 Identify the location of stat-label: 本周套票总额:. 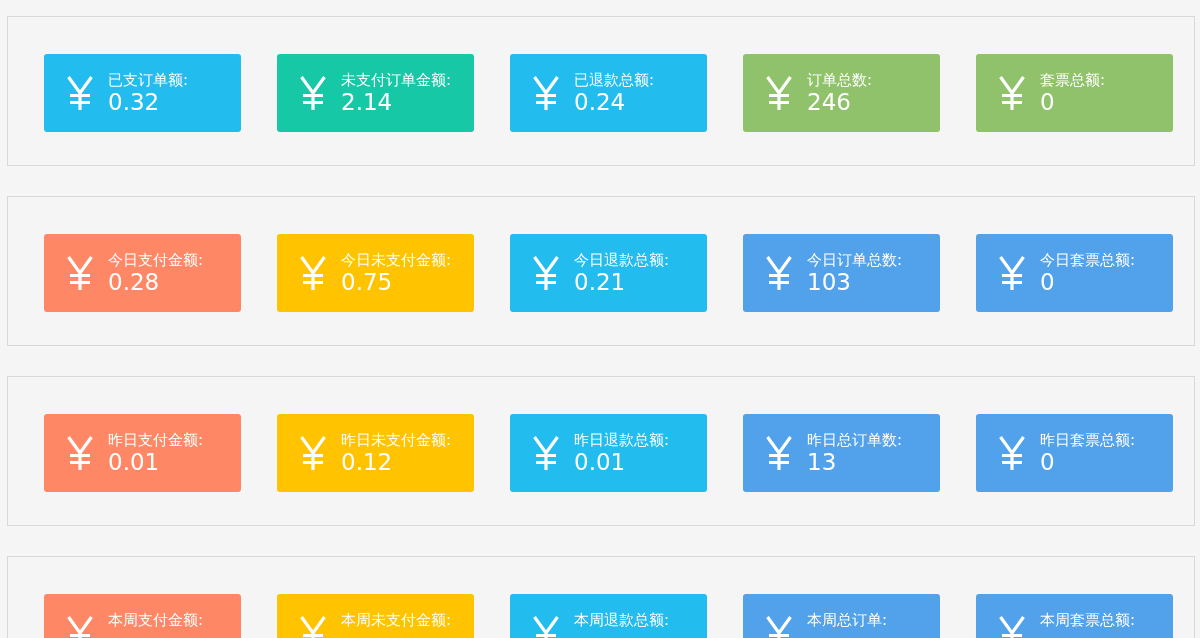
(1088, 619).